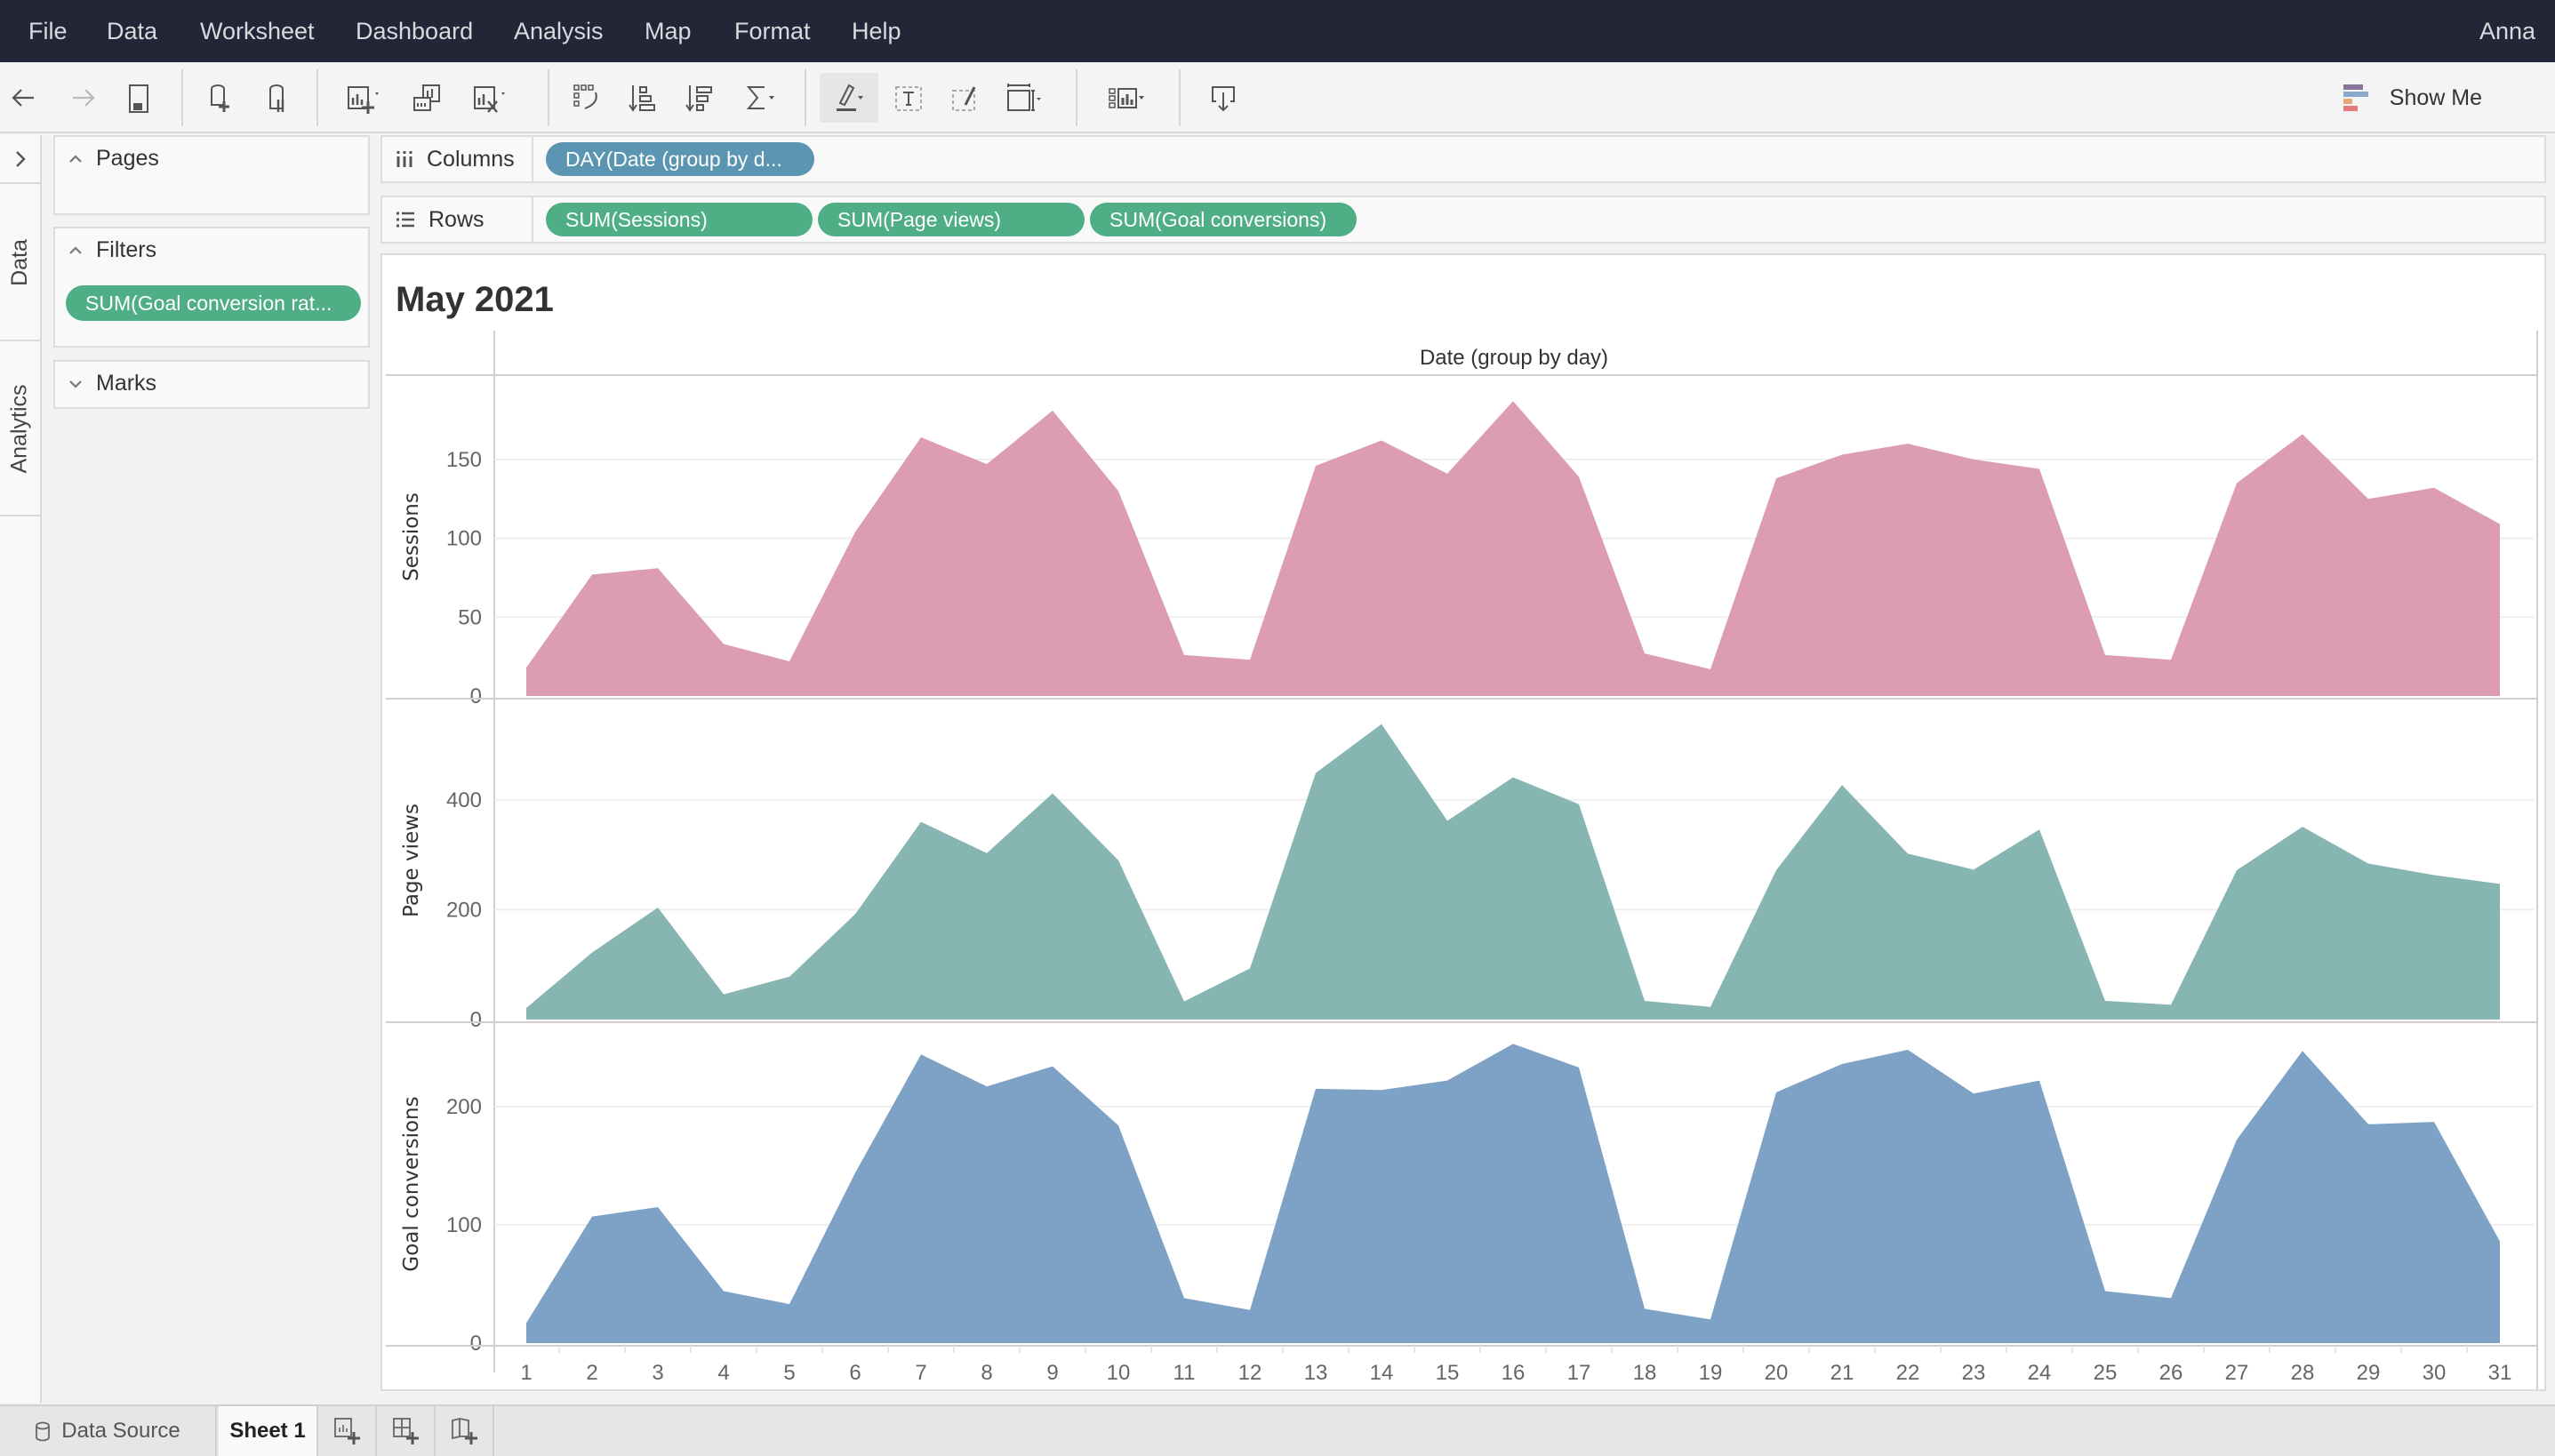 This screenshot has height=1456, width=2555. Describe the element at coordinates (2507, 31) in the screenshot. I see `user-name: Anna` at that location.